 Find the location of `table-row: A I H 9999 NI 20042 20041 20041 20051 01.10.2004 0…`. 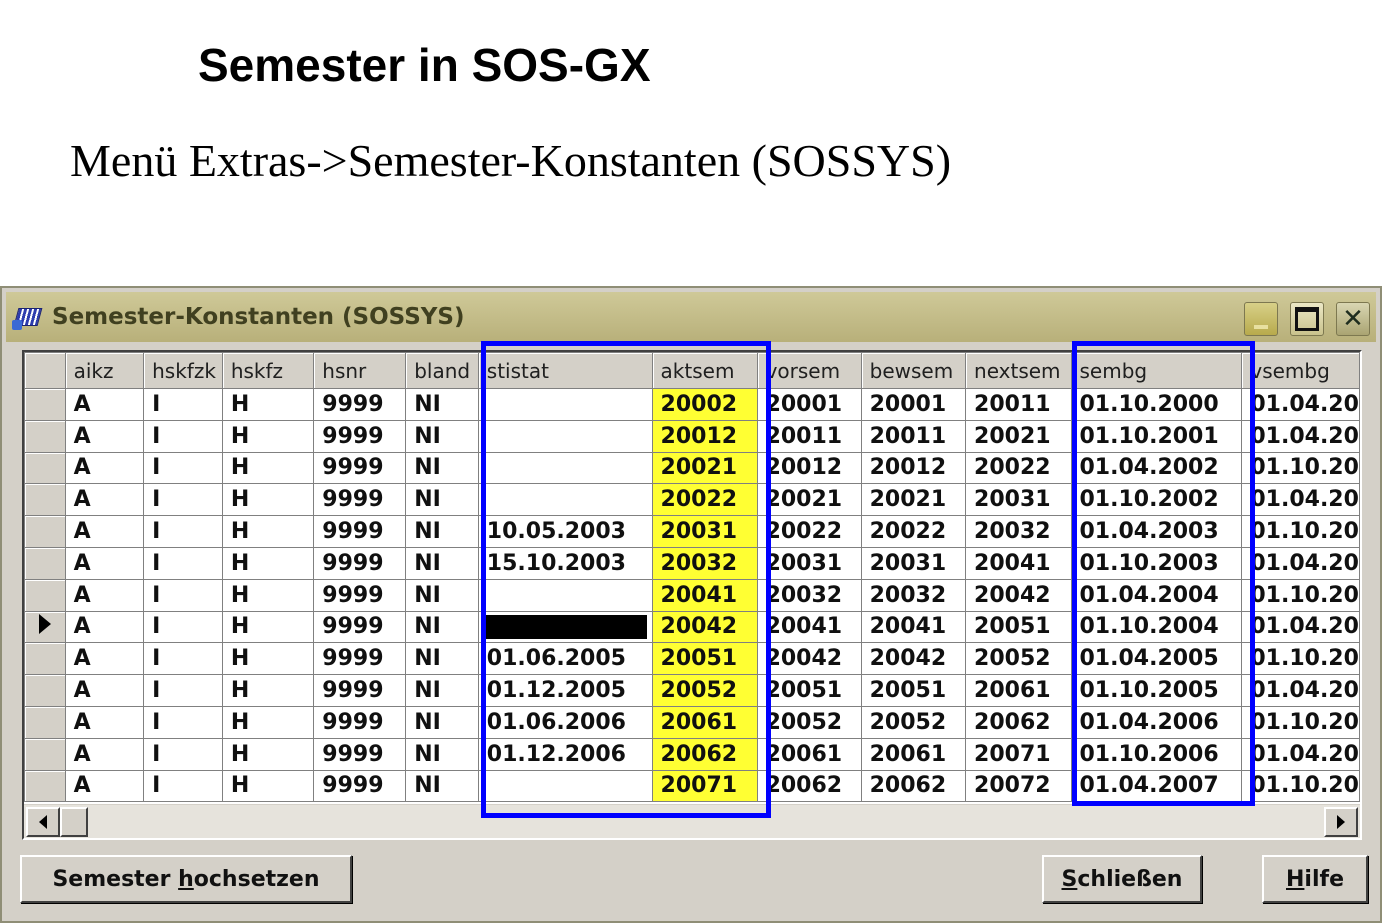

table-row: A I H 9999 NI 20042 20041 20041 20051 01.10.2004 0… is located at coordinates (692, 627).